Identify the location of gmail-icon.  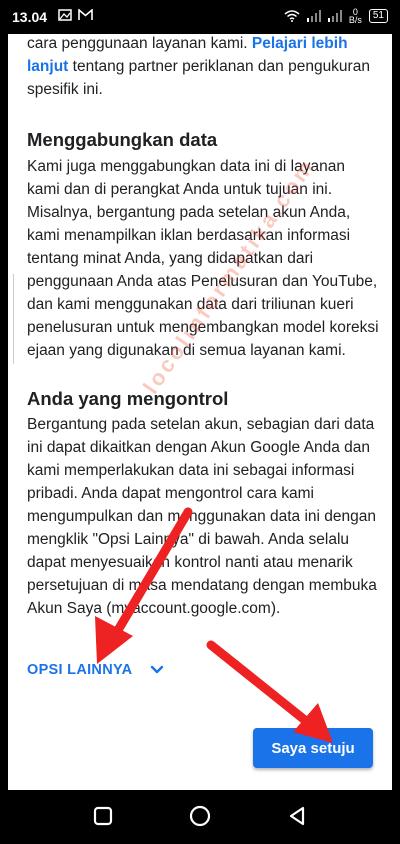
(85, 14).